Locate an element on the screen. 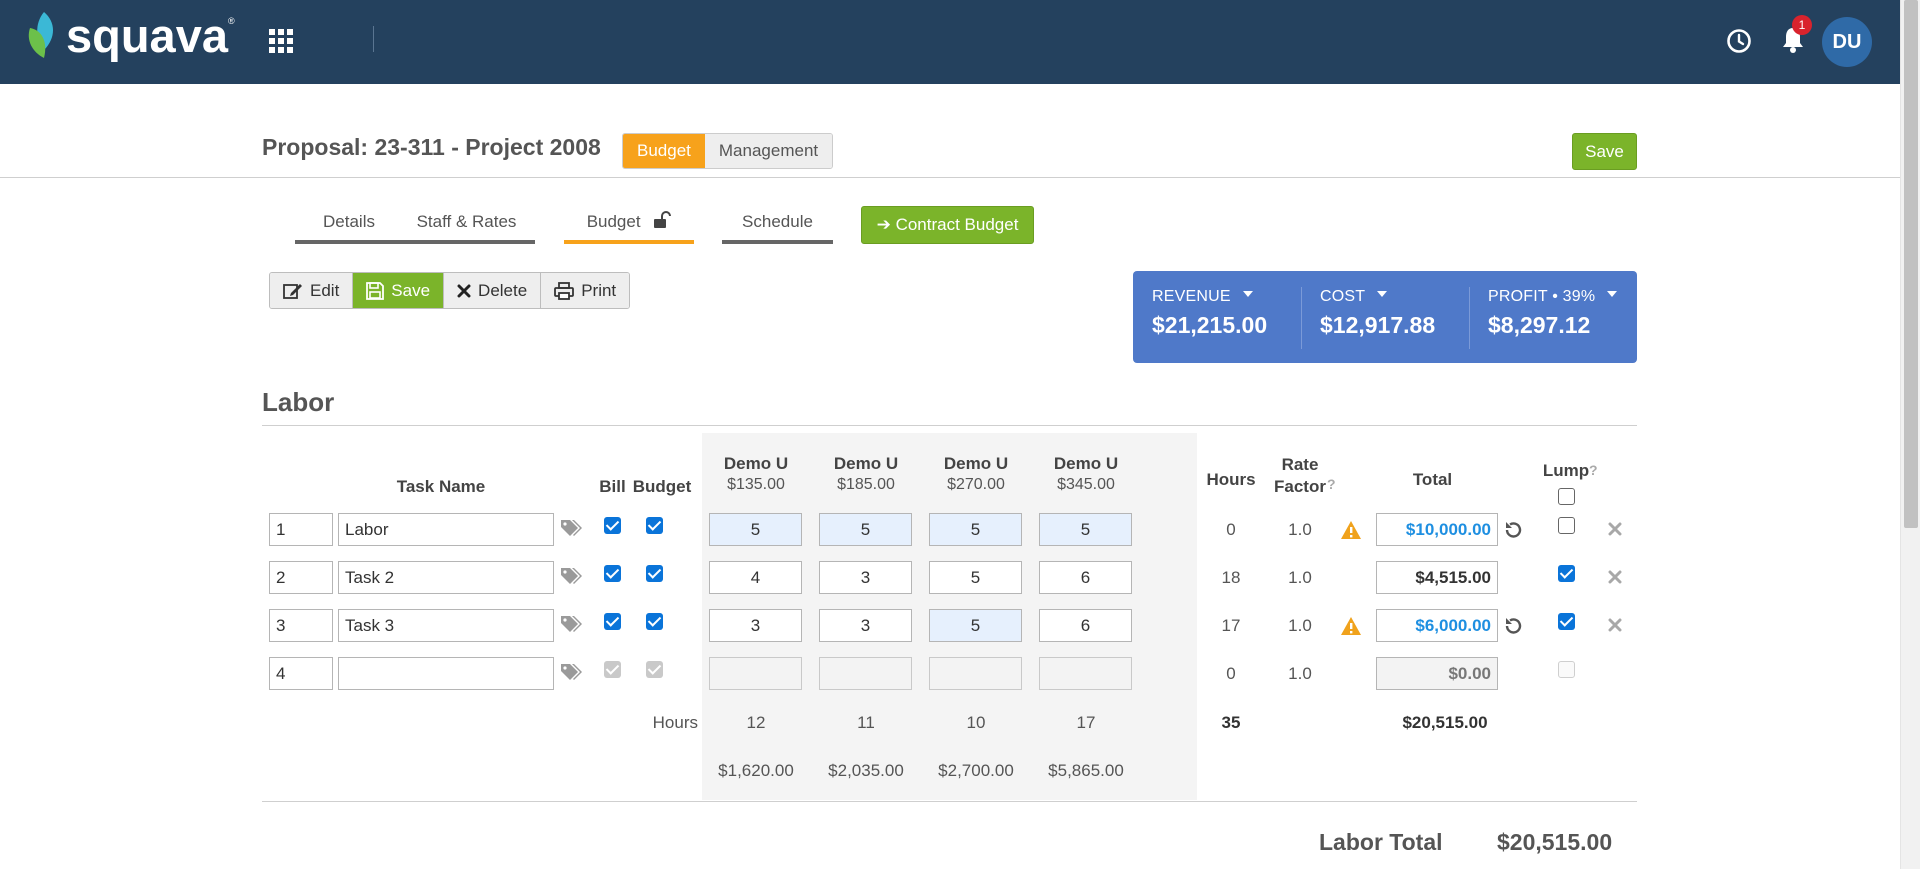  tab-staff-rates: Staff & Rates is located at coordinates (466, 228).